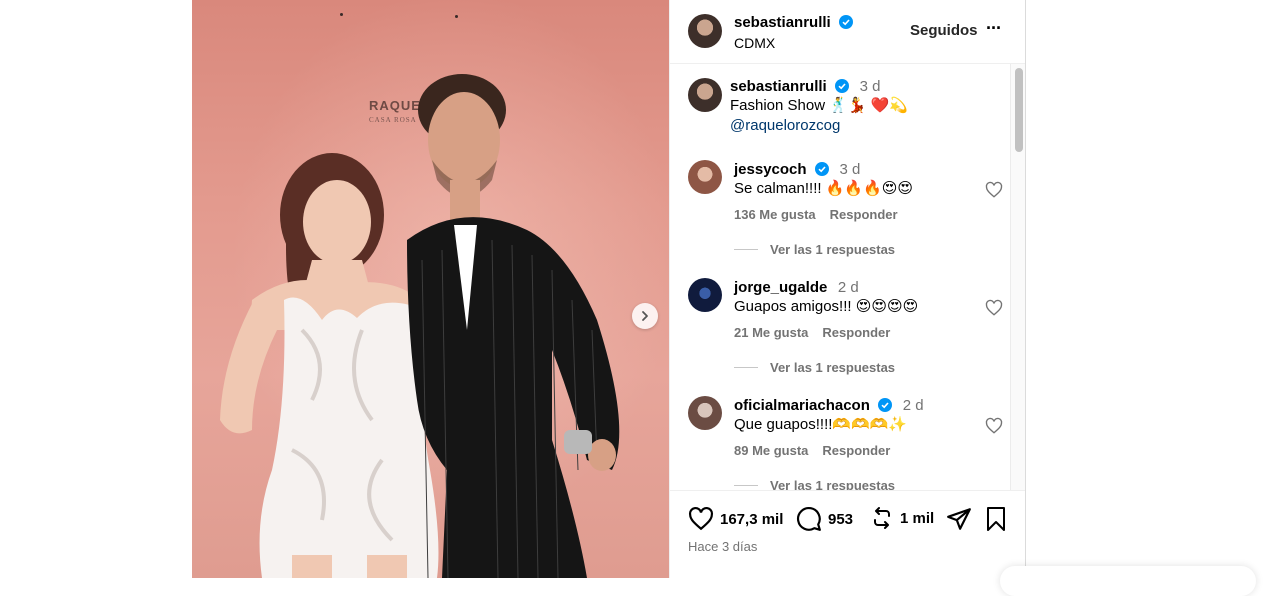 The height and width of the screenshot is (596, 1280). I want to click on caption-avatar, so click(705, 95).